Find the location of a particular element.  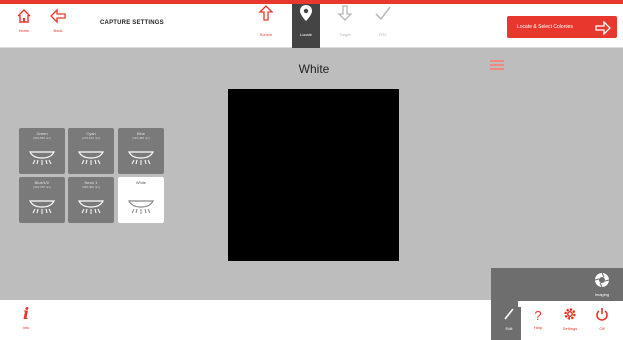

pin-icon is located at coordinates (306, 18).